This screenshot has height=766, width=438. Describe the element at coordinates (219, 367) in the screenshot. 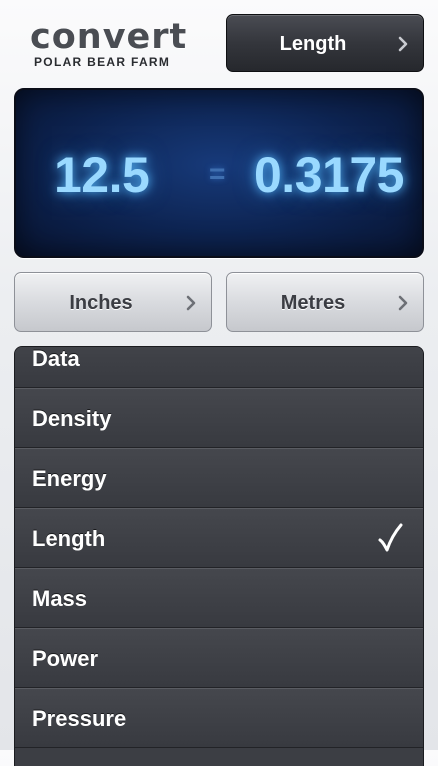

I see `list-item-data: Data` at that location.